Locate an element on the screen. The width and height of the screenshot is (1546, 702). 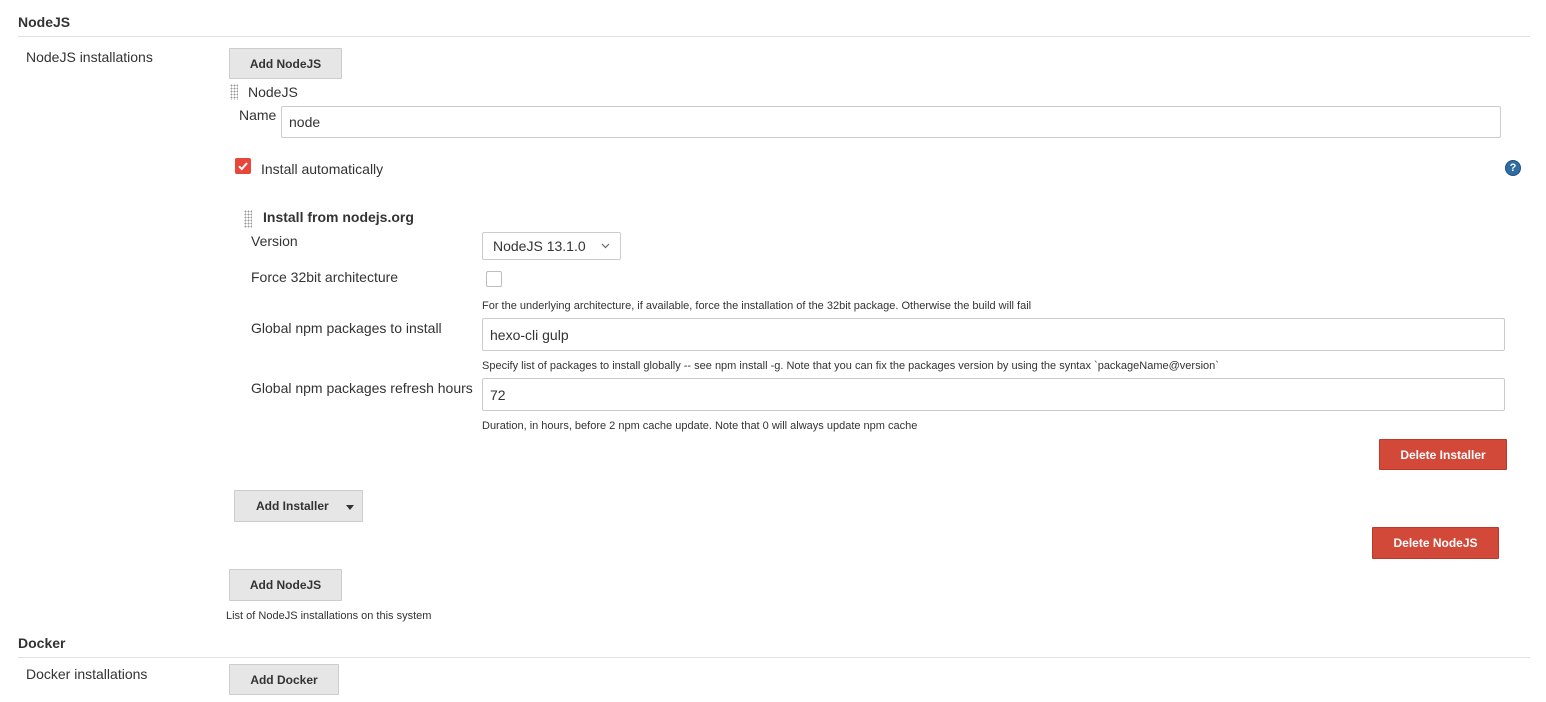
nodejs-section-divider is located at coordinates (774, 36).